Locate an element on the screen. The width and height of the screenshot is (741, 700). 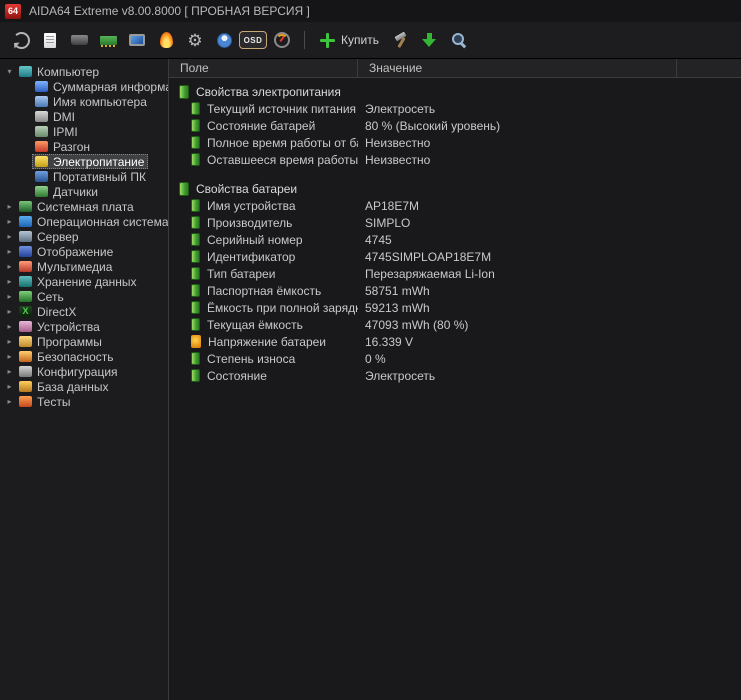
services-button is located at coordinates (195, 40).